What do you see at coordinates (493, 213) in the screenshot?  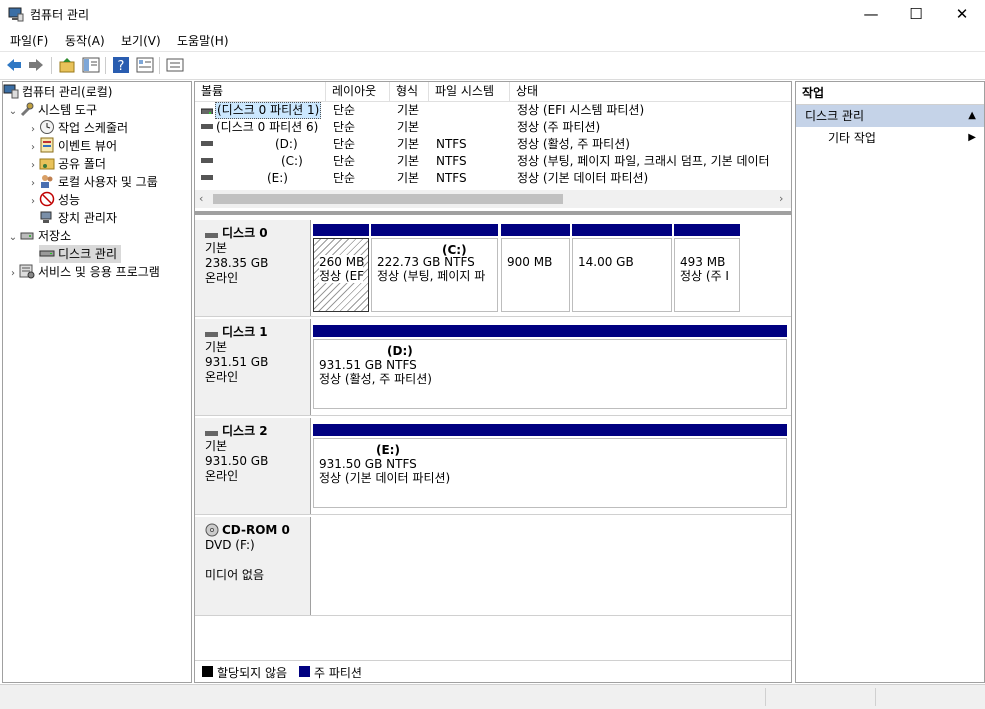 I see `splitter` at bounding box center [493, 213].